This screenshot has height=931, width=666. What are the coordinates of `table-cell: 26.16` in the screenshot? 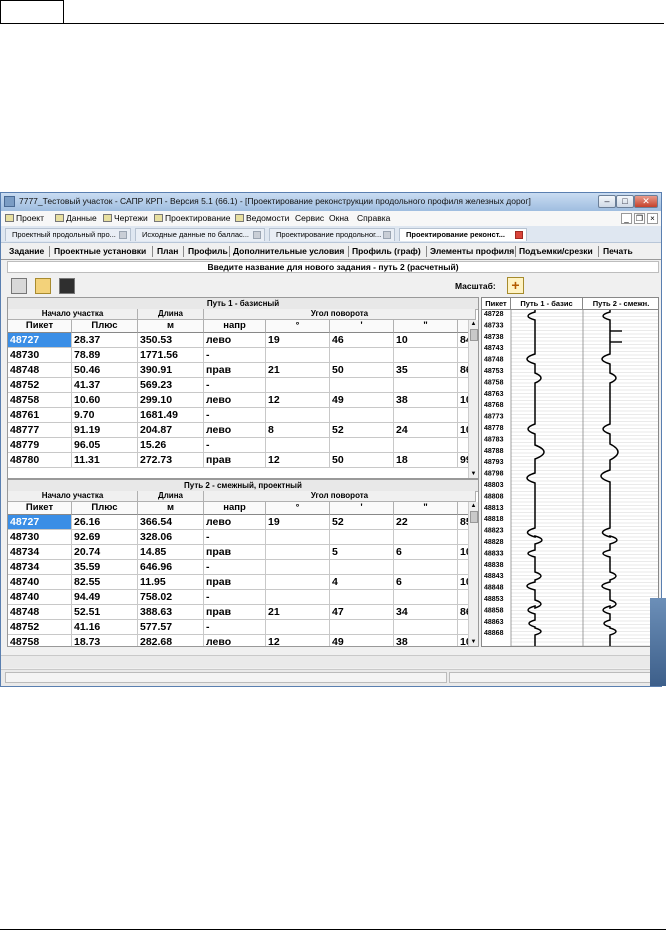 It's located at (105, 522).